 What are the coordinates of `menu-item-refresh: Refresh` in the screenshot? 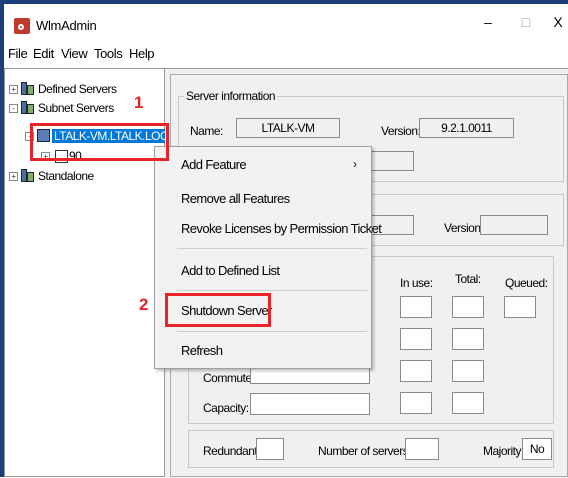 It's located at (202, 350).